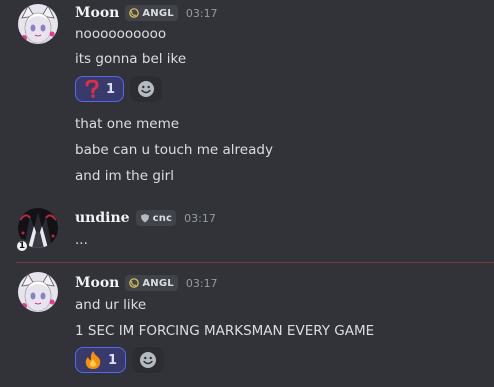 The height and width of the screenshot is (387, 494). What do you see at coordinates (255, 262) in the screenshot?
I see `new-messages-divider` at bounding box center [255, 262].